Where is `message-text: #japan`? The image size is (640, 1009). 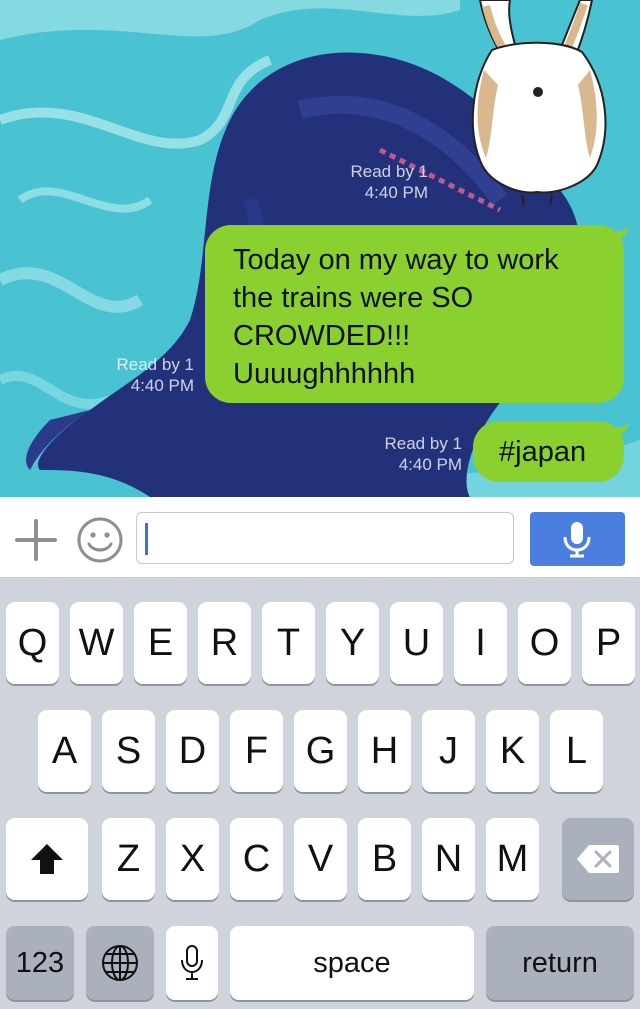
message-text: #japan is located at coordinates (543, 452).